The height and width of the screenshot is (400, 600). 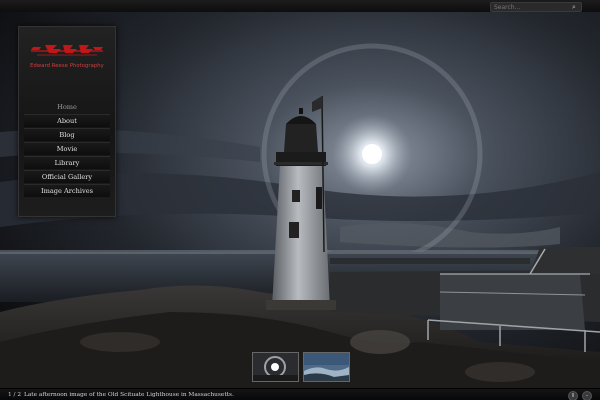 I want to click on thumbnail-coast, so click(x=326, y=367).